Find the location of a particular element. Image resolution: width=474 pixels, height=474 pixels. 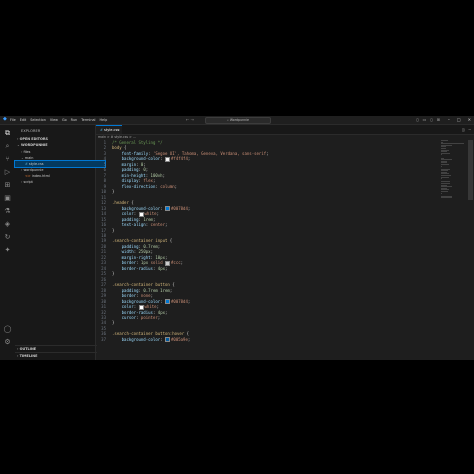

files-icon: ⧉ is located at coordinates (7, 133).